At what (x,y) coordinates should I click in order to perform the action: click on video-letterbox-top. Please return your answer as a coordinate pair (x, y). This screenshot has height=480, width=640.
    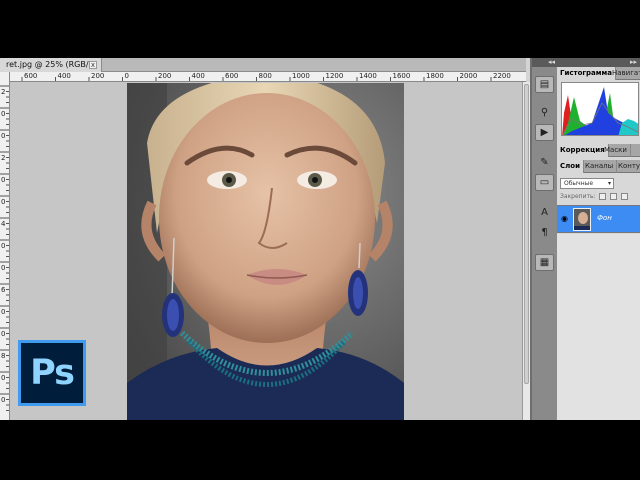
    Looking at the image, I should click on (320, 29).